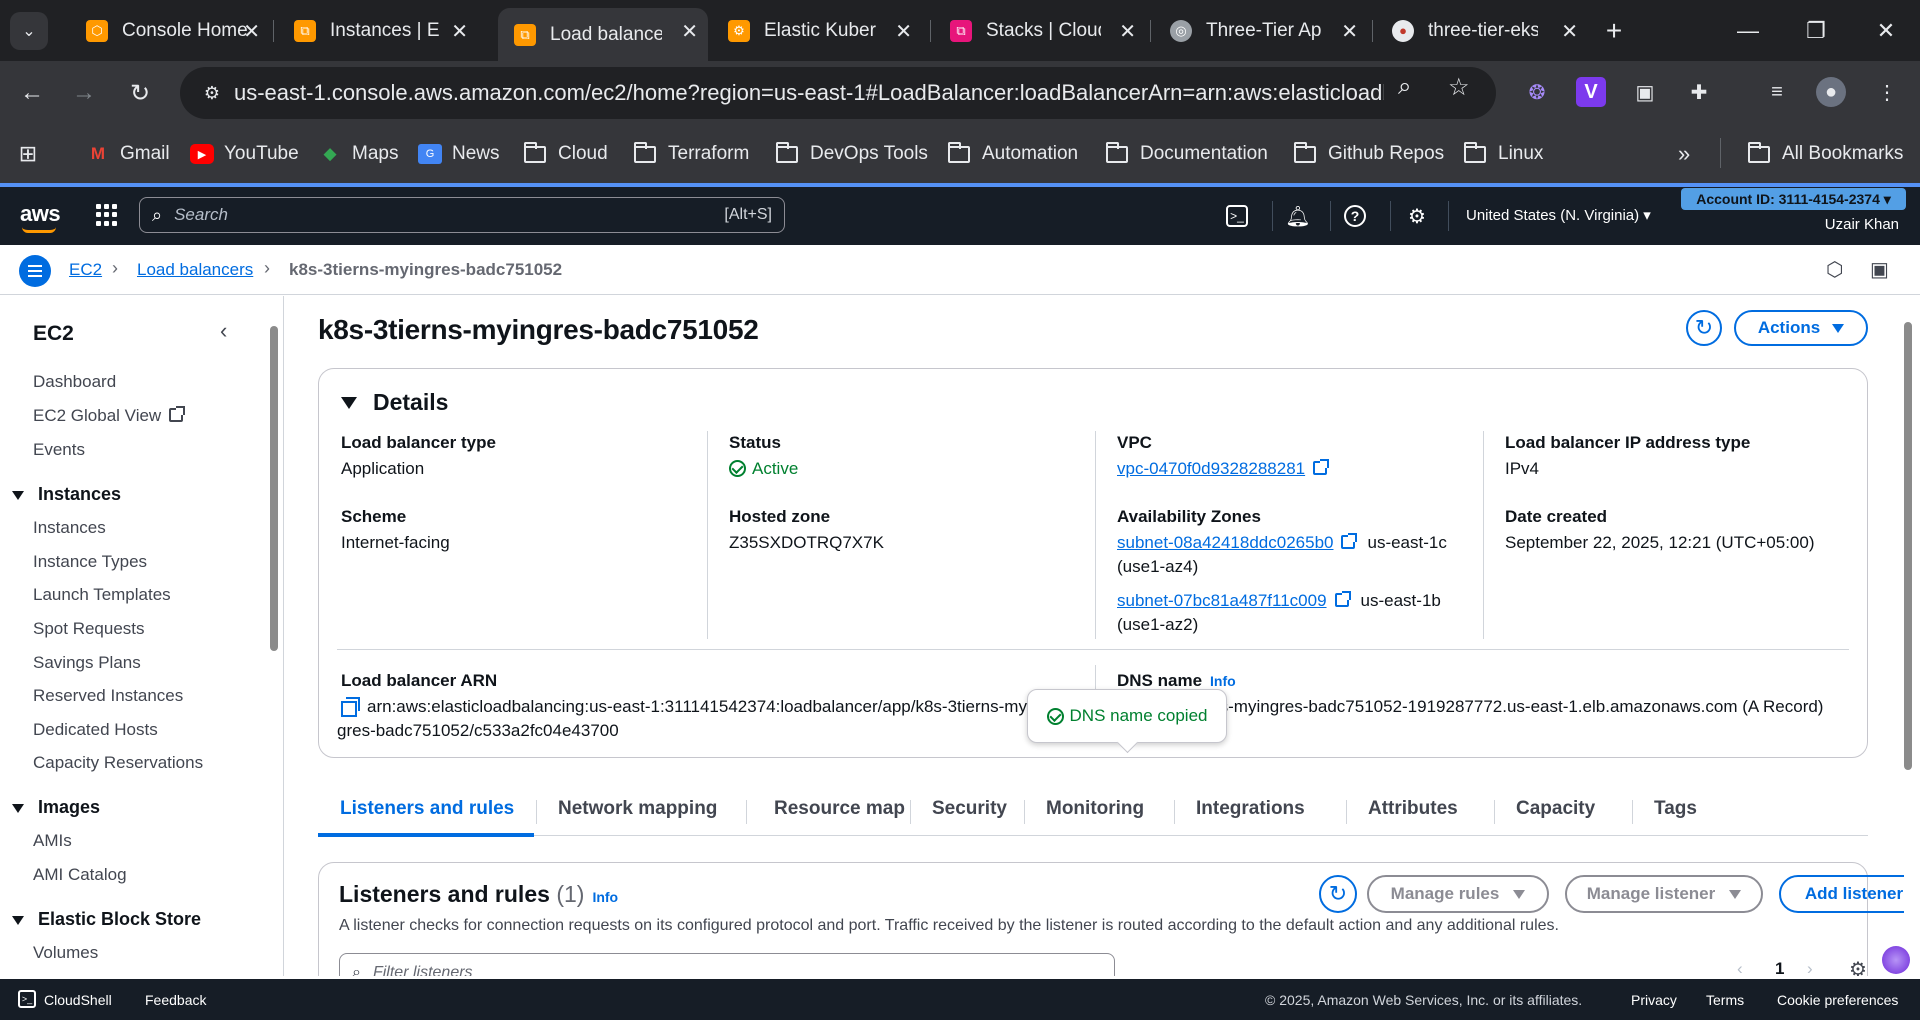 The image size is (1920, 1020). I want to click on tab-resource-map: Resource map, so click(839, 809).